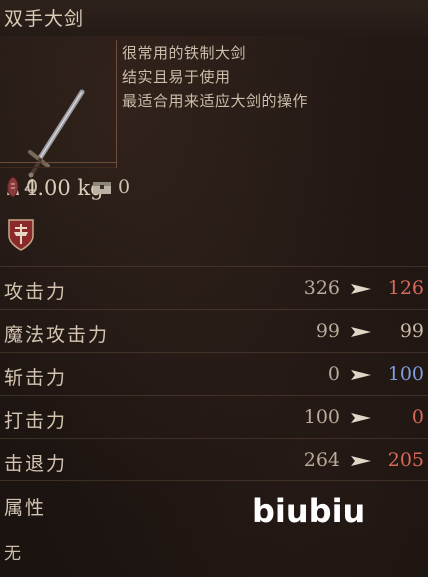 The width and height of the screenshot is (428, 577). Describe the element at coordinates (321, 288) in the screenshot. I see `stat-current-value: 326` at that location.